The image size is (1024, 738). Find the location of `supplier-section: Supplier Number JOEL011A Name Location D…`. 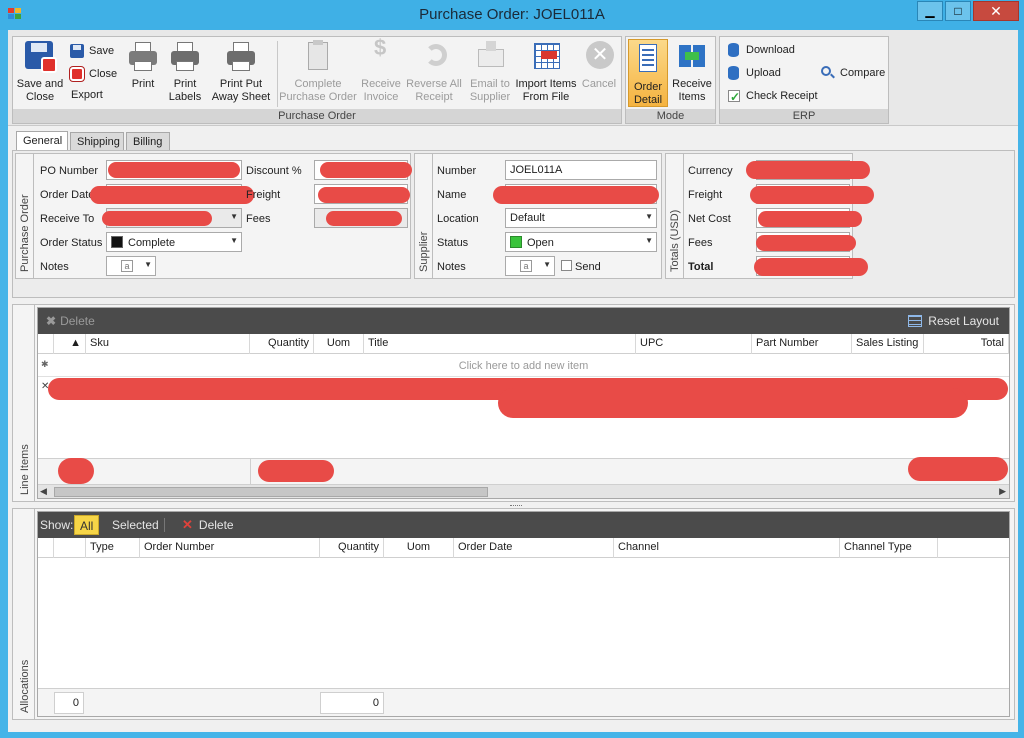

supplier-section: Supplier Number JOEL011A Name Location D… is located at coordinates (538, 216).